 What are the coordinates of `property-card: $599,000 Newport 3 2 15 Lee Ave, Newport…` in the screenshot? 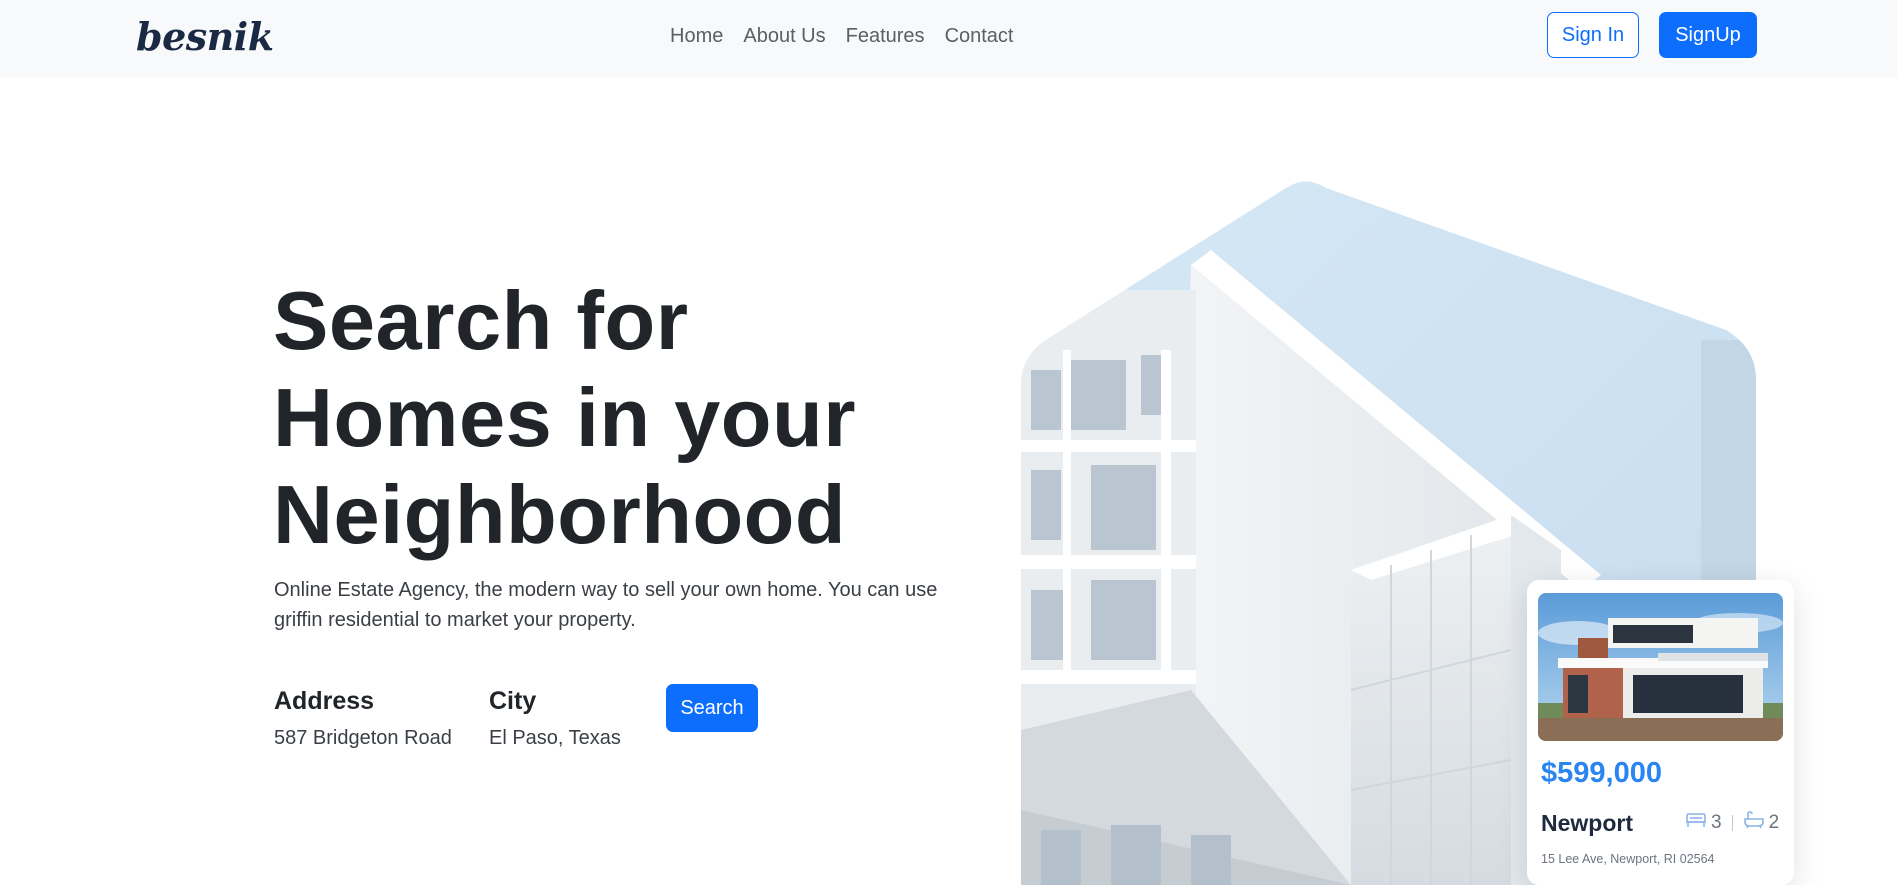 It's located at (1660, 732).